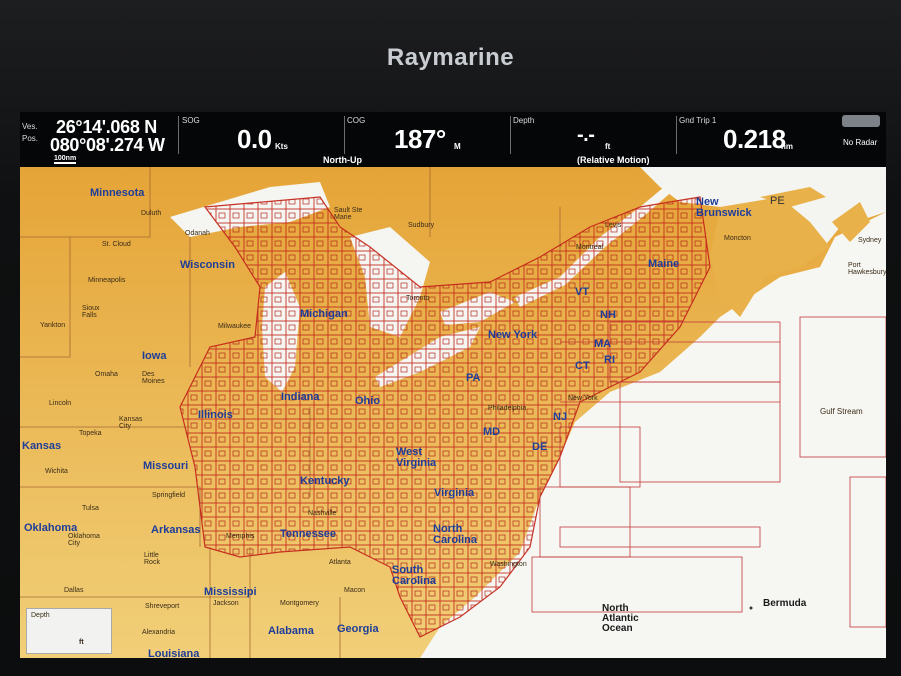 The width and height of the screenshot is (901, 676). What do you see at coordinates (235, 326) in the screenshot?
I see `city-label: Milwaukee` at bounding box center [235, 326].